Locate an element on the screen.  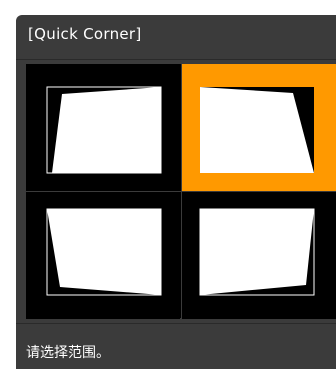
grid-horizontal-divider is located at coordinates (181, 191).